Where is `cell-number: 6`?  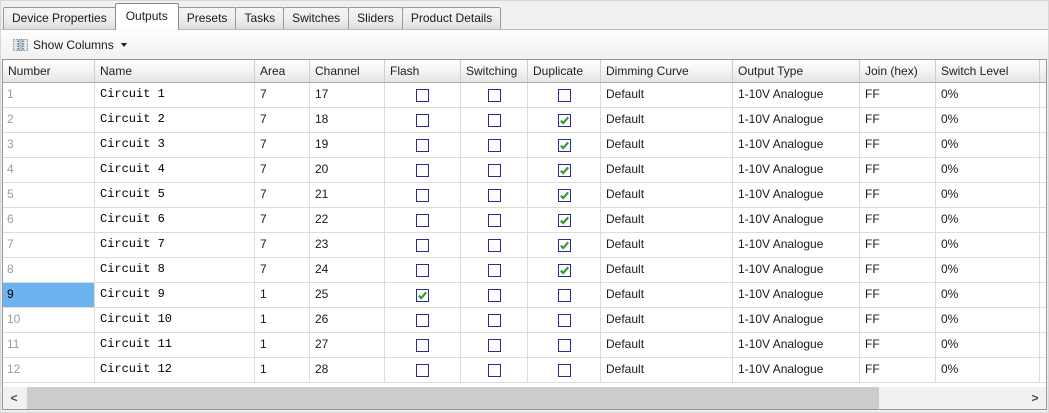 cell-number: 6 is located at coordinates (49, 220).